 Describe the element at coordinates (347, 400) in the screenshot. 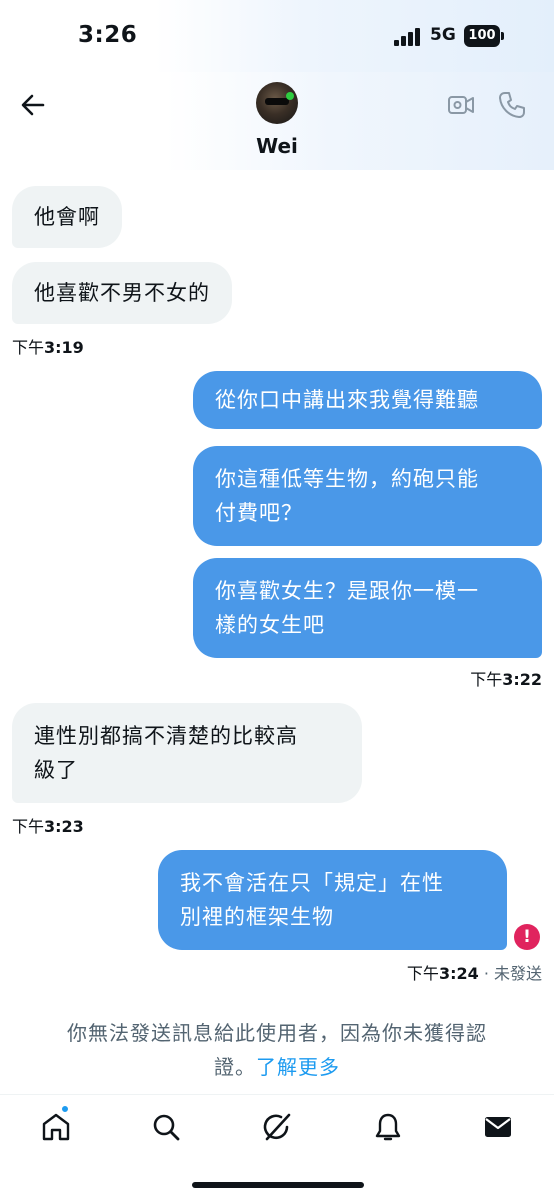

I see `message-text: 從你口中講出來我覺得難聽` at that location.